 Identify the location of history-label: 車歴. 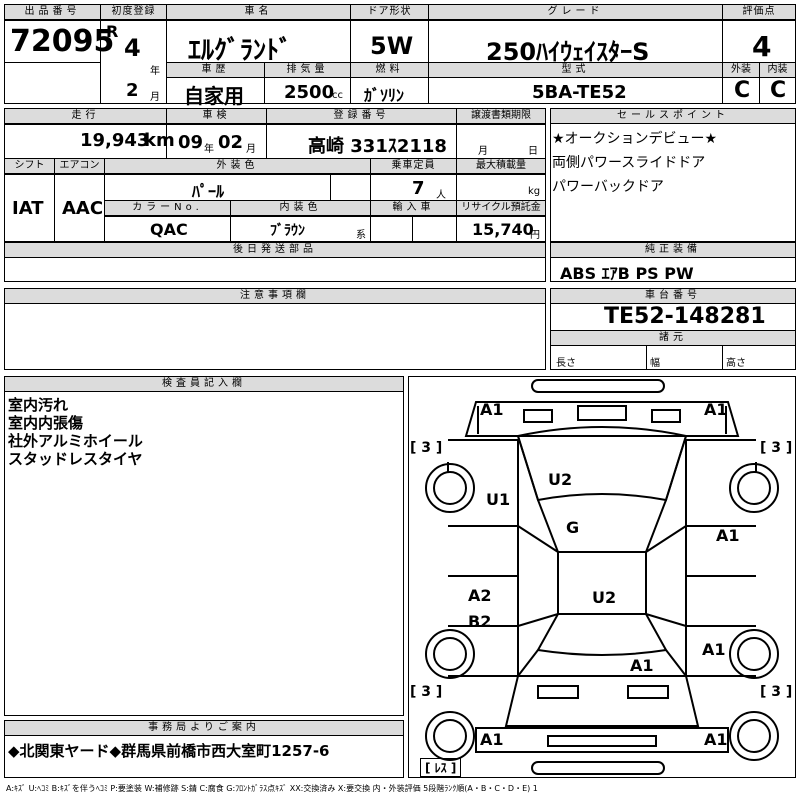
(215, 70).